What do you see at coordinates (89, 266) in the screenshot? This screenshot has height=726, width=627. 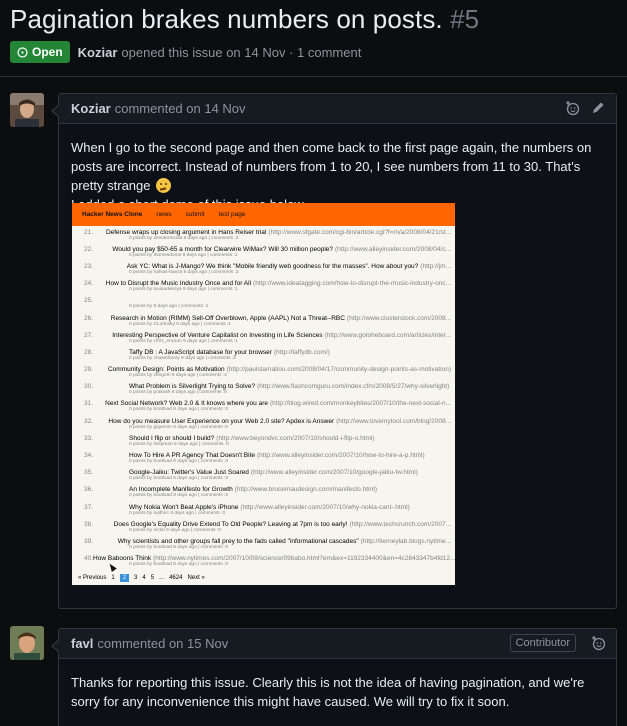 I see `hn-post-rank: 23.` at bounding box center [89, 266].